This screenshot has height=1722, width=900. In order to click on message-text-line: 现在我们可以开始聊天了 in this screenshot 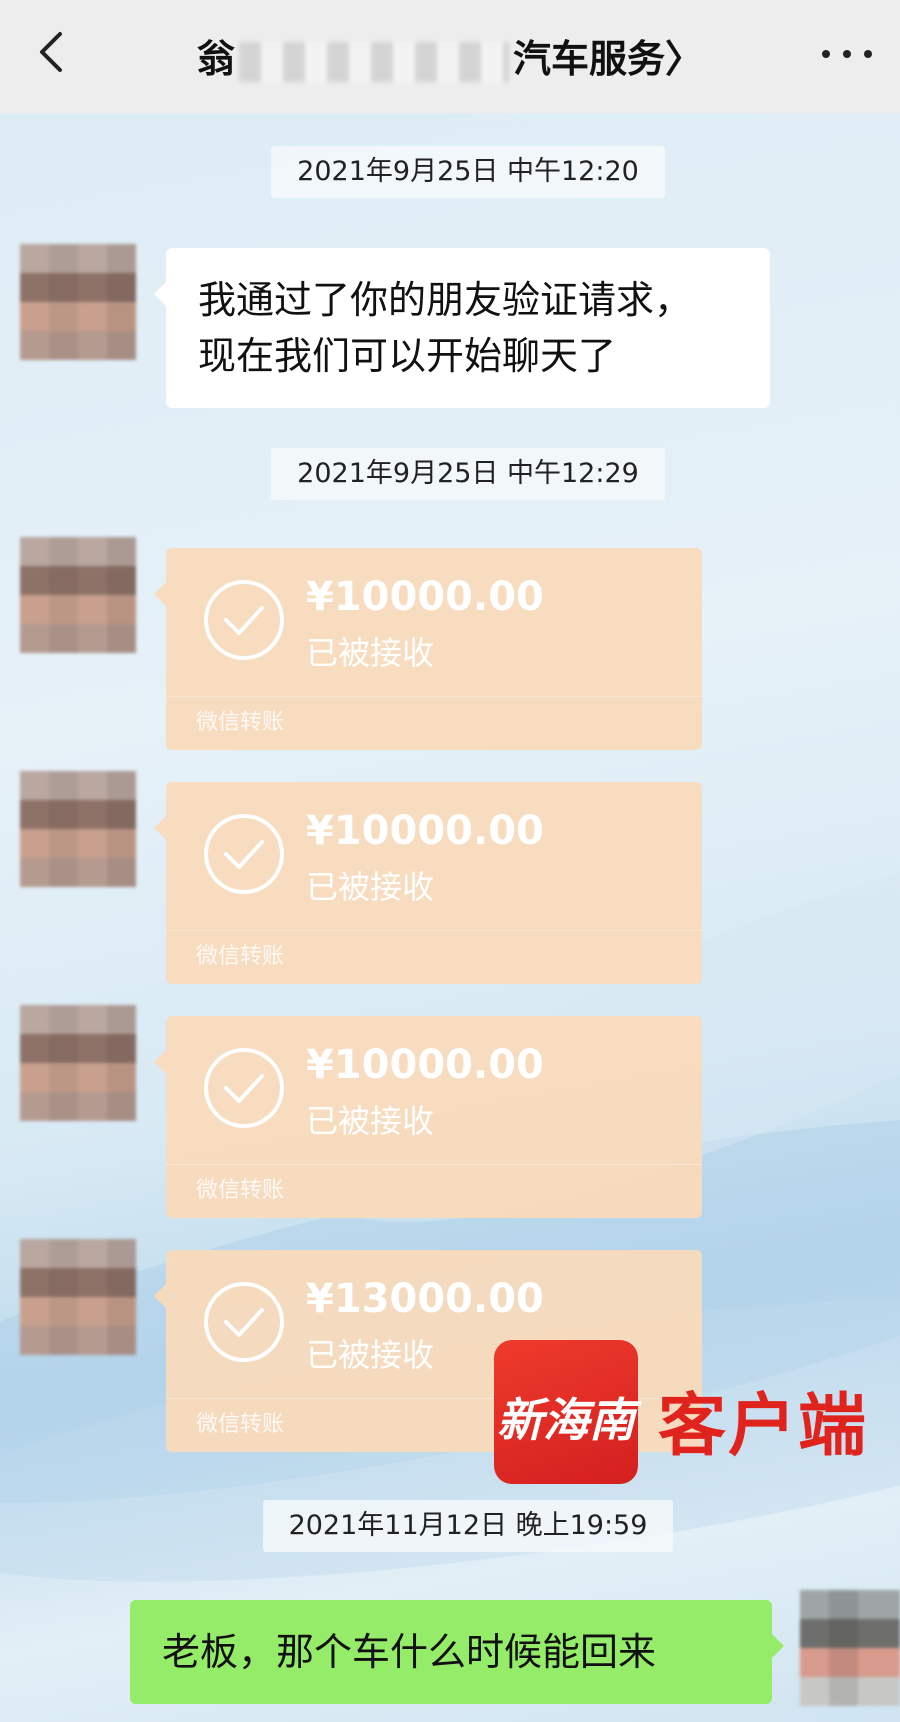, I will do `click(407, 356)`.